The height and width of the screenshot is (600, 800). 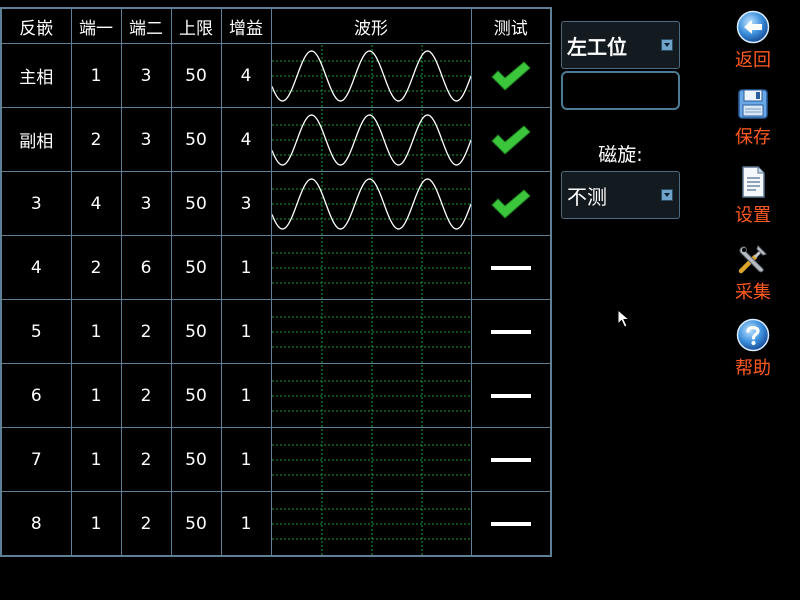 What do you see at coordinates (276, 139) in the screenshot?
I see `table-row: 副相 2 3 50 4` at bounding box center [276, 139].